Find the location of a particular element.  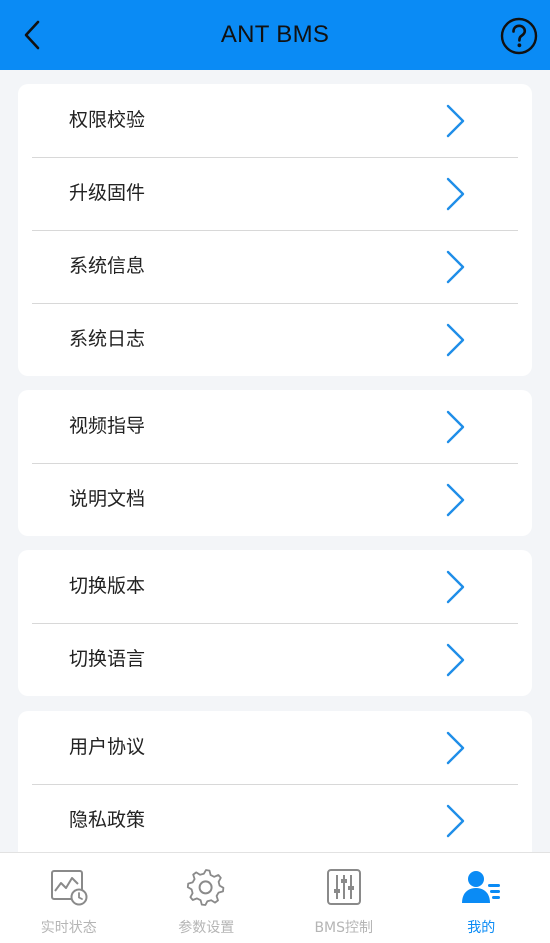

tab-mine: 我的 is located at coordinates (481, 898).